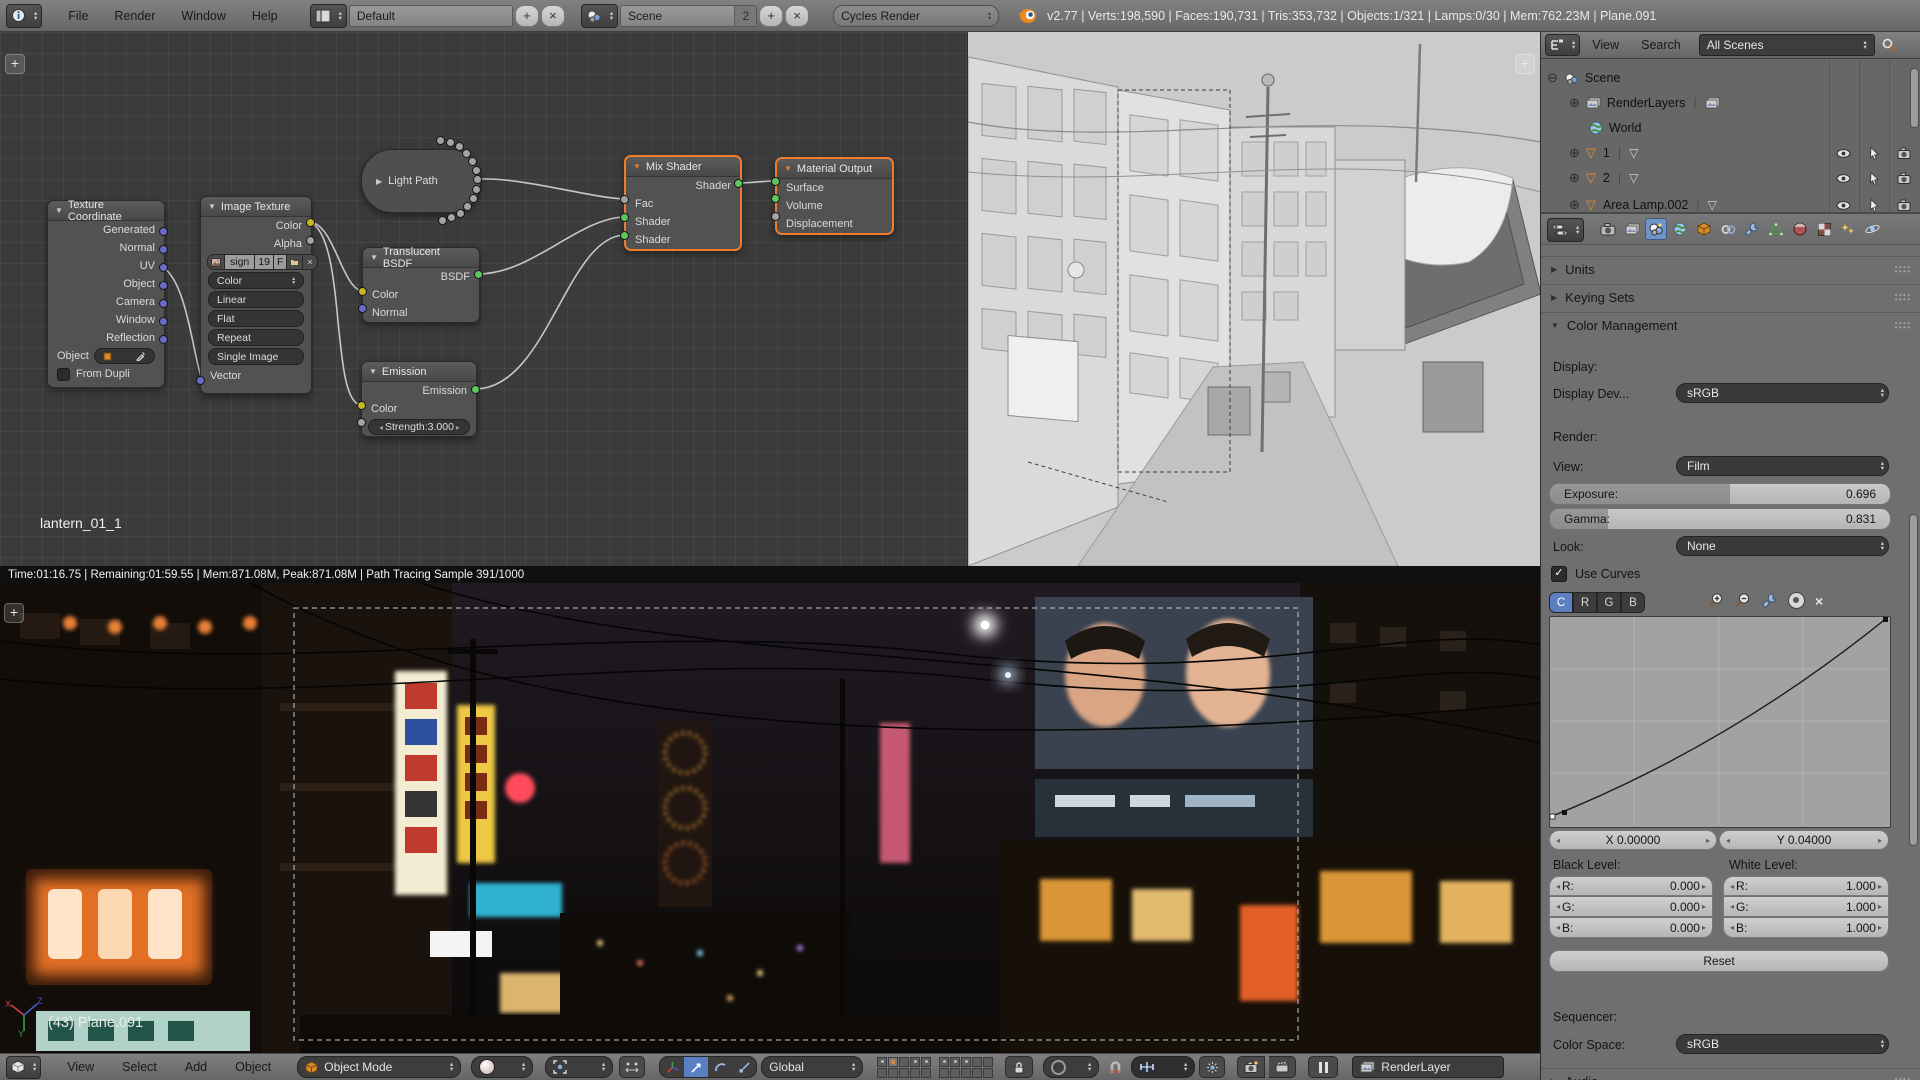  I want to click on use-curves-checkbox: ✓, so click(1559, 574).